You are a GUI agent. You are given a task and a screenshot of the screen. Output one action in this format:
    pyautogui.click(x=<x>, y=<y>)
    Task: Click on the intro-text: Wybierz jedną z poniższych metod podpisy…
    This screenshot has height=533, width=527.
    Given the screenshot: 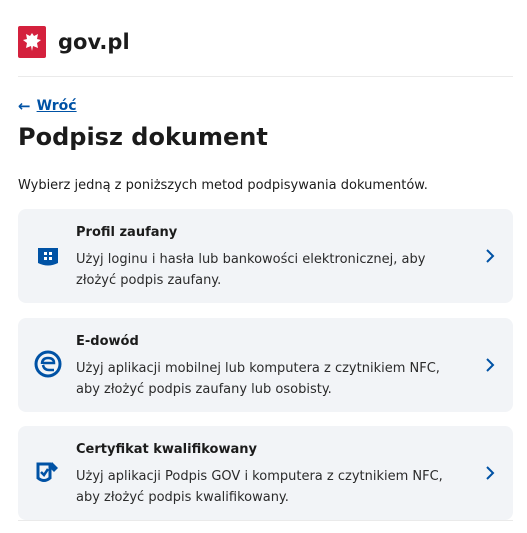 What is the action you would take?
    pyautogui.click(x=223, y=185)
    